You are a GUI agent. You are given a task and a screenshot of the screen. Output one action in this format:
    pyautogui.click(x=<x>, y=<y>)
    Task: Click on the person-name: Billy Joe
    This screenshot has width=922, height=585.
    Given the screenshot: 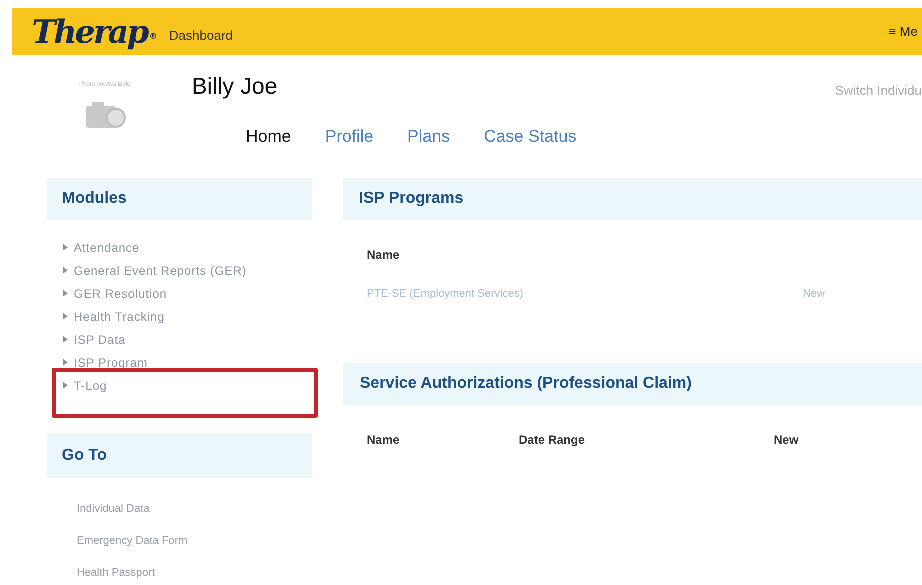 What is the action you would take?
    pyautogui.click(x=235, y=86)
    